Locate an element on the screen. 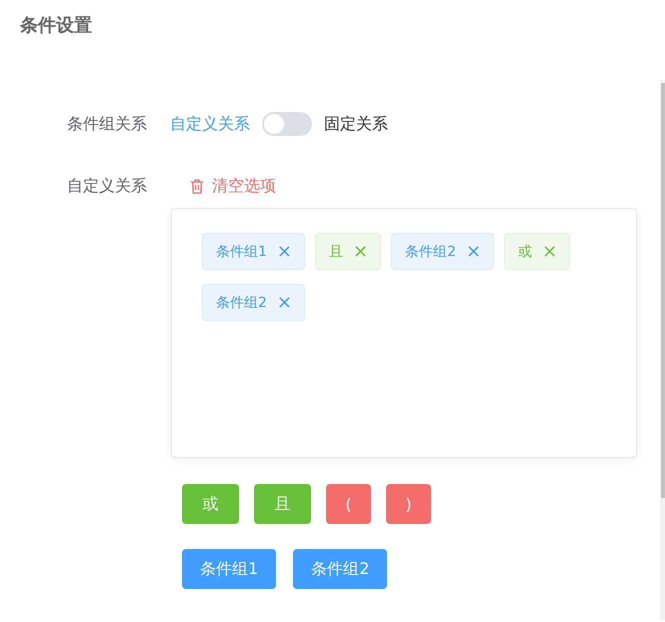 The width and height of the screenshot is (665, 622). toggle-switch is located at coordinates (287, 124).